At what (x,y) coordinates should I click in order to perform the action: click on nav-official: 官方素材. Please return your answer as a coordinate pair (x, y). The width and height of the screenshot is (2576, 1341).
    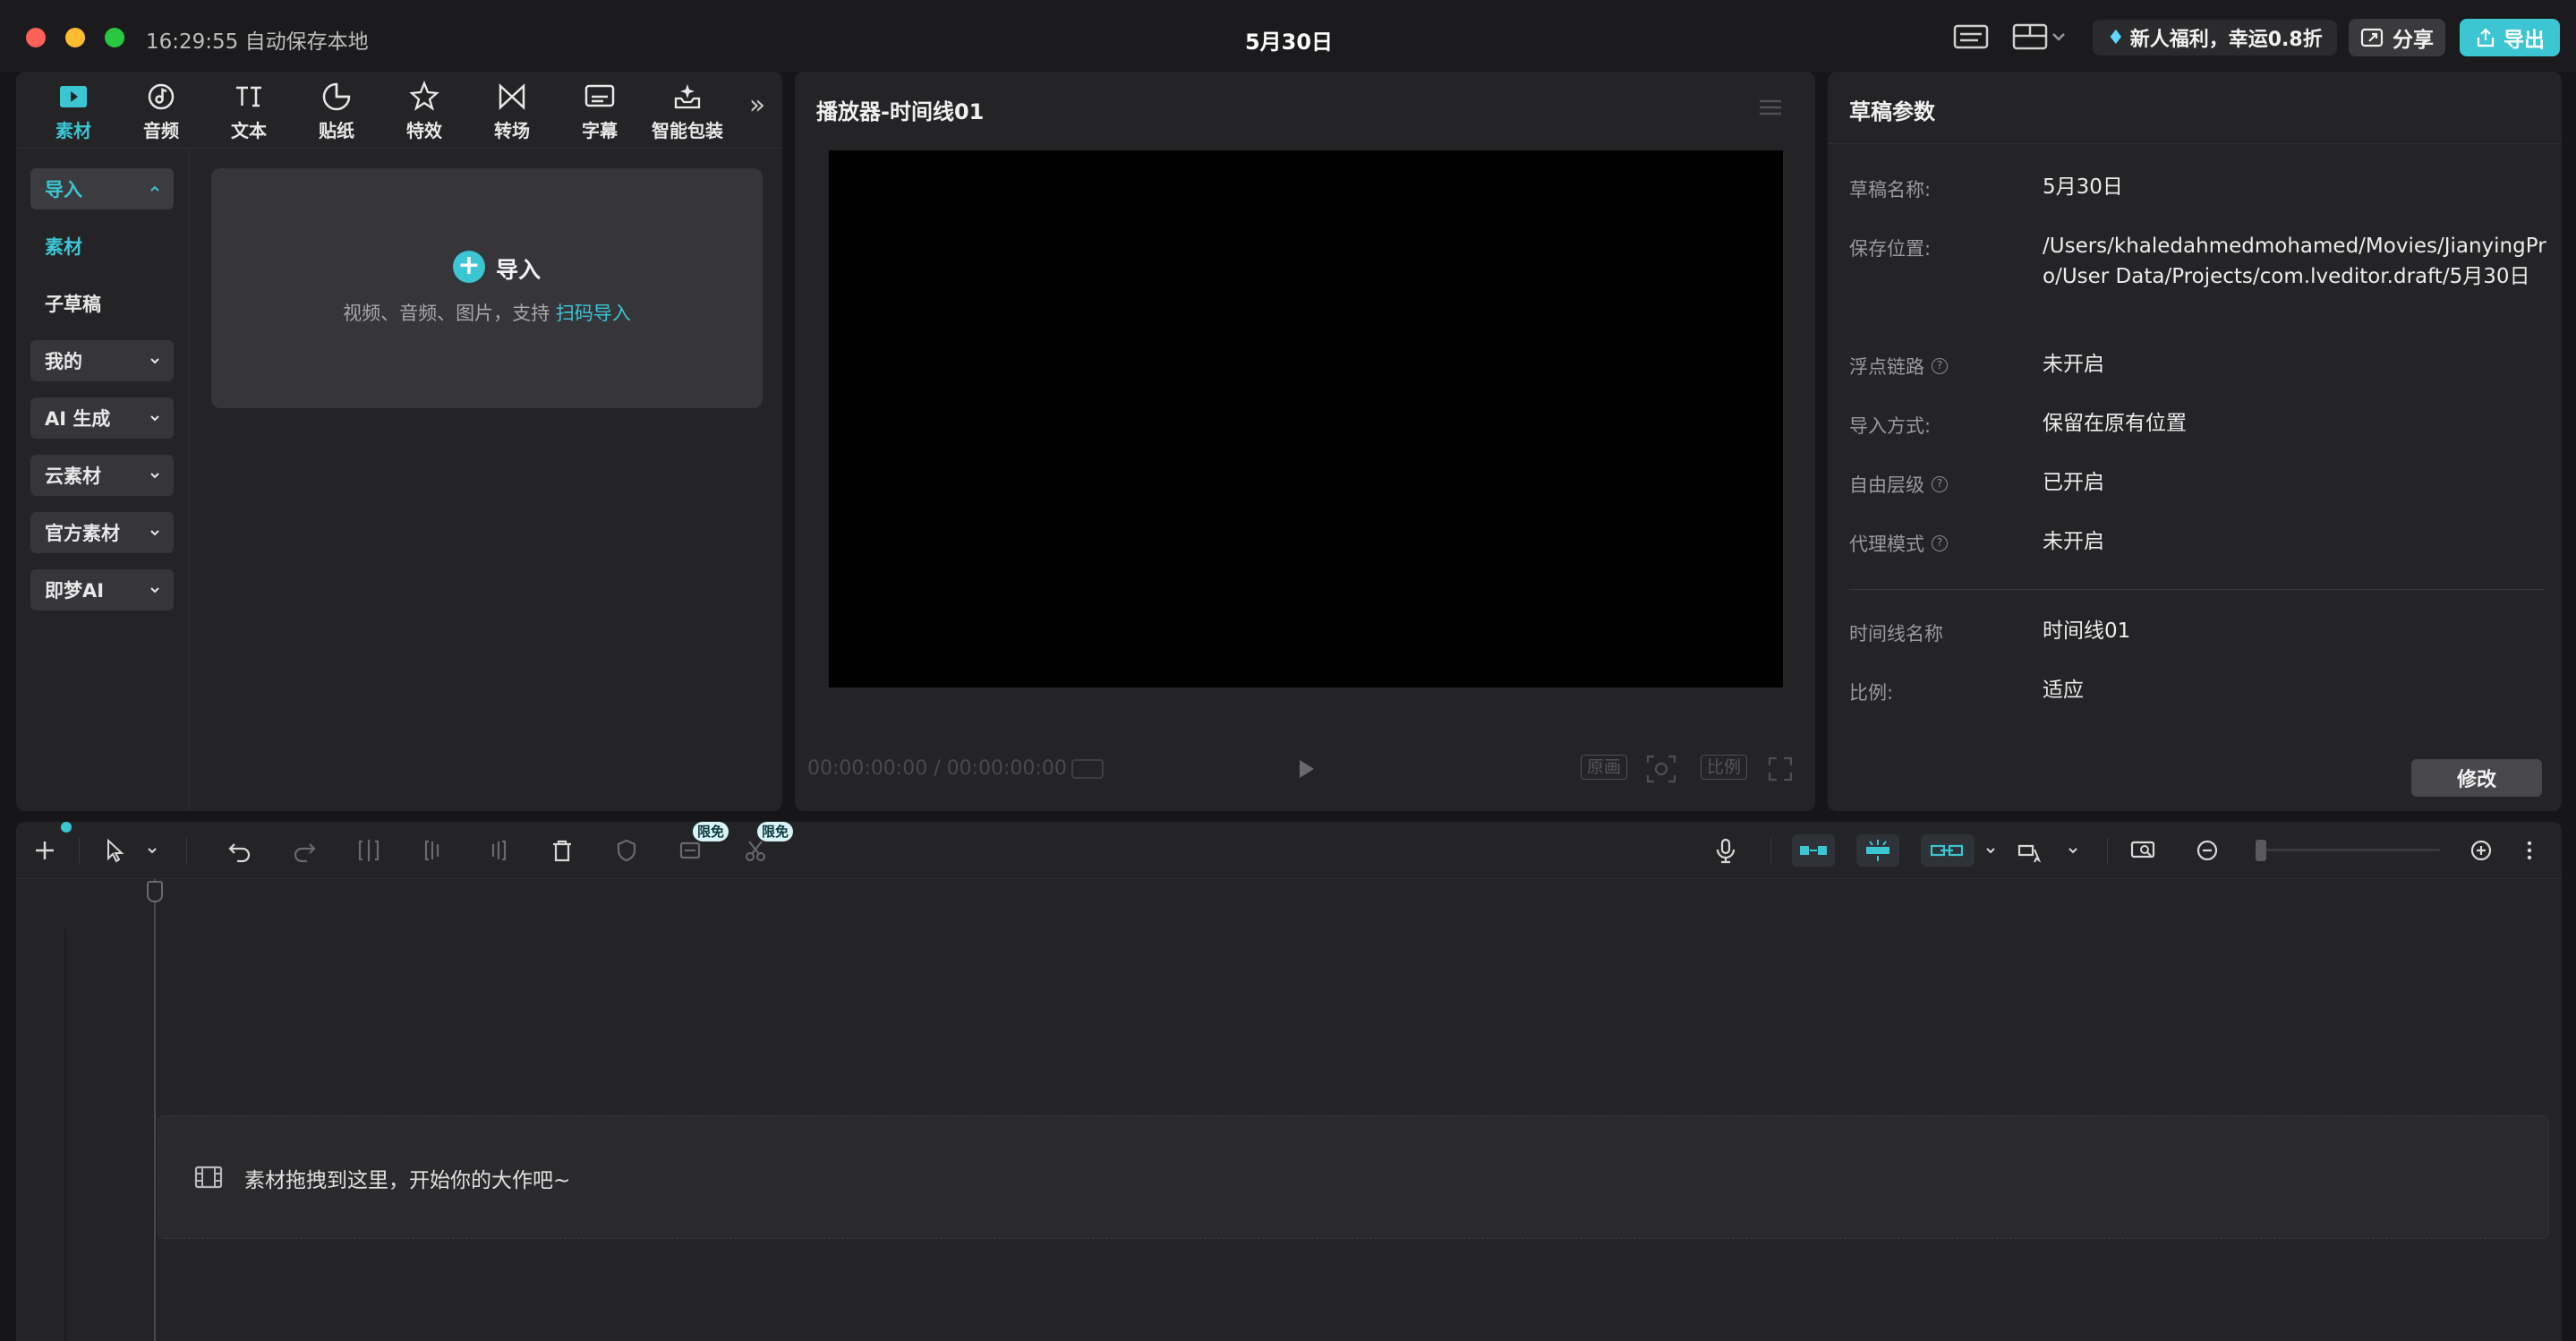
    Looking at the image, I should click on (102, 532).